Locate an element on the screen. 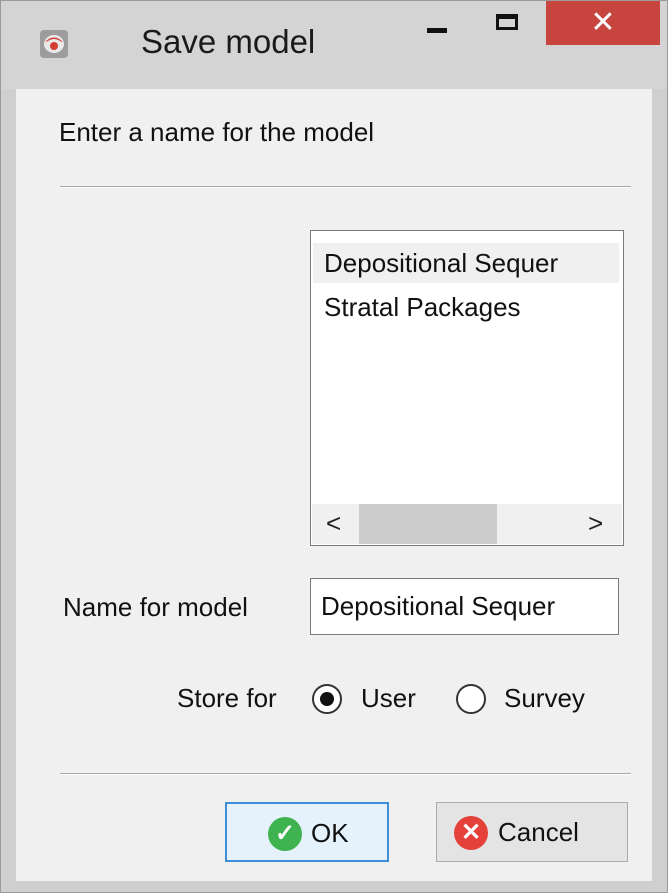 This screenshot has height=893, width=668. title-bar: Save model ✕ is located at coordinates (334, 45).